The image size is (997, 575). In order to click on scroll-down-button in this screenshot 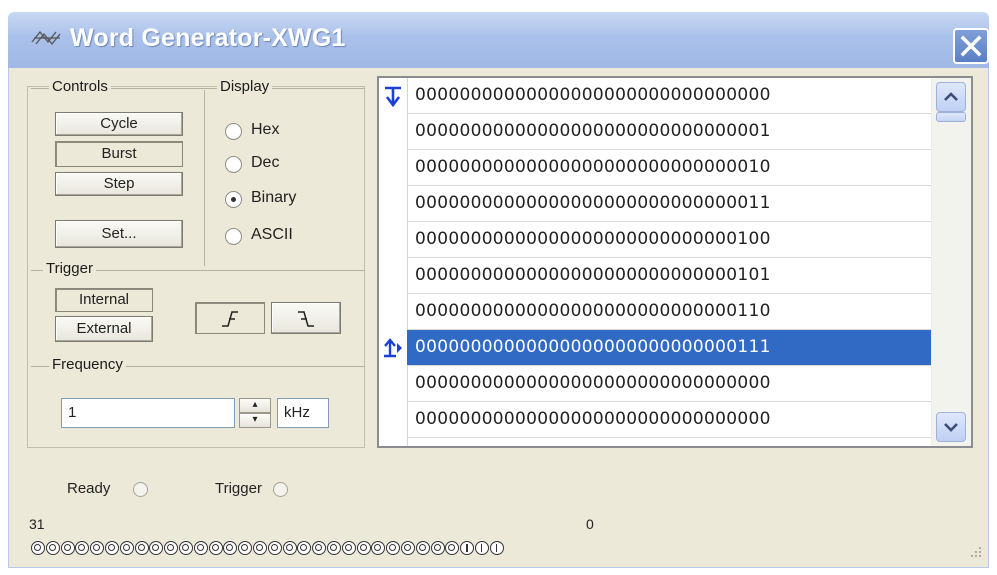, I will do `click(951, 427)`.